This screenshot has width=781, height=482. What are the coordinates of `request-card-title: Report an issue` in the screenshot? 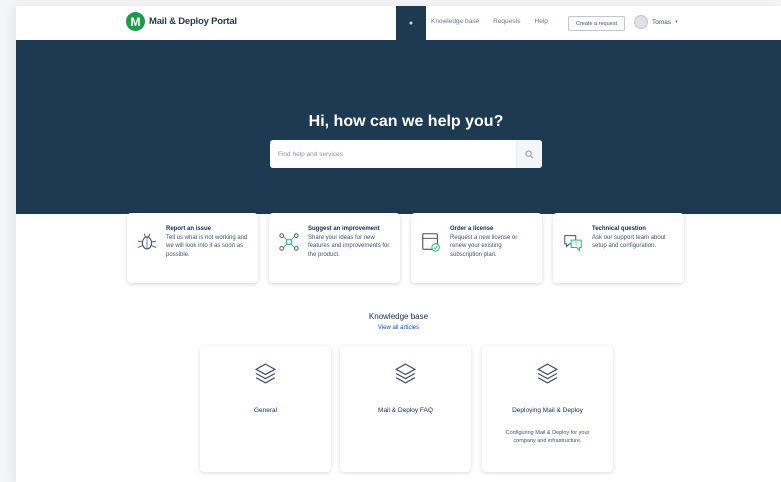 It's located at (189, 229).